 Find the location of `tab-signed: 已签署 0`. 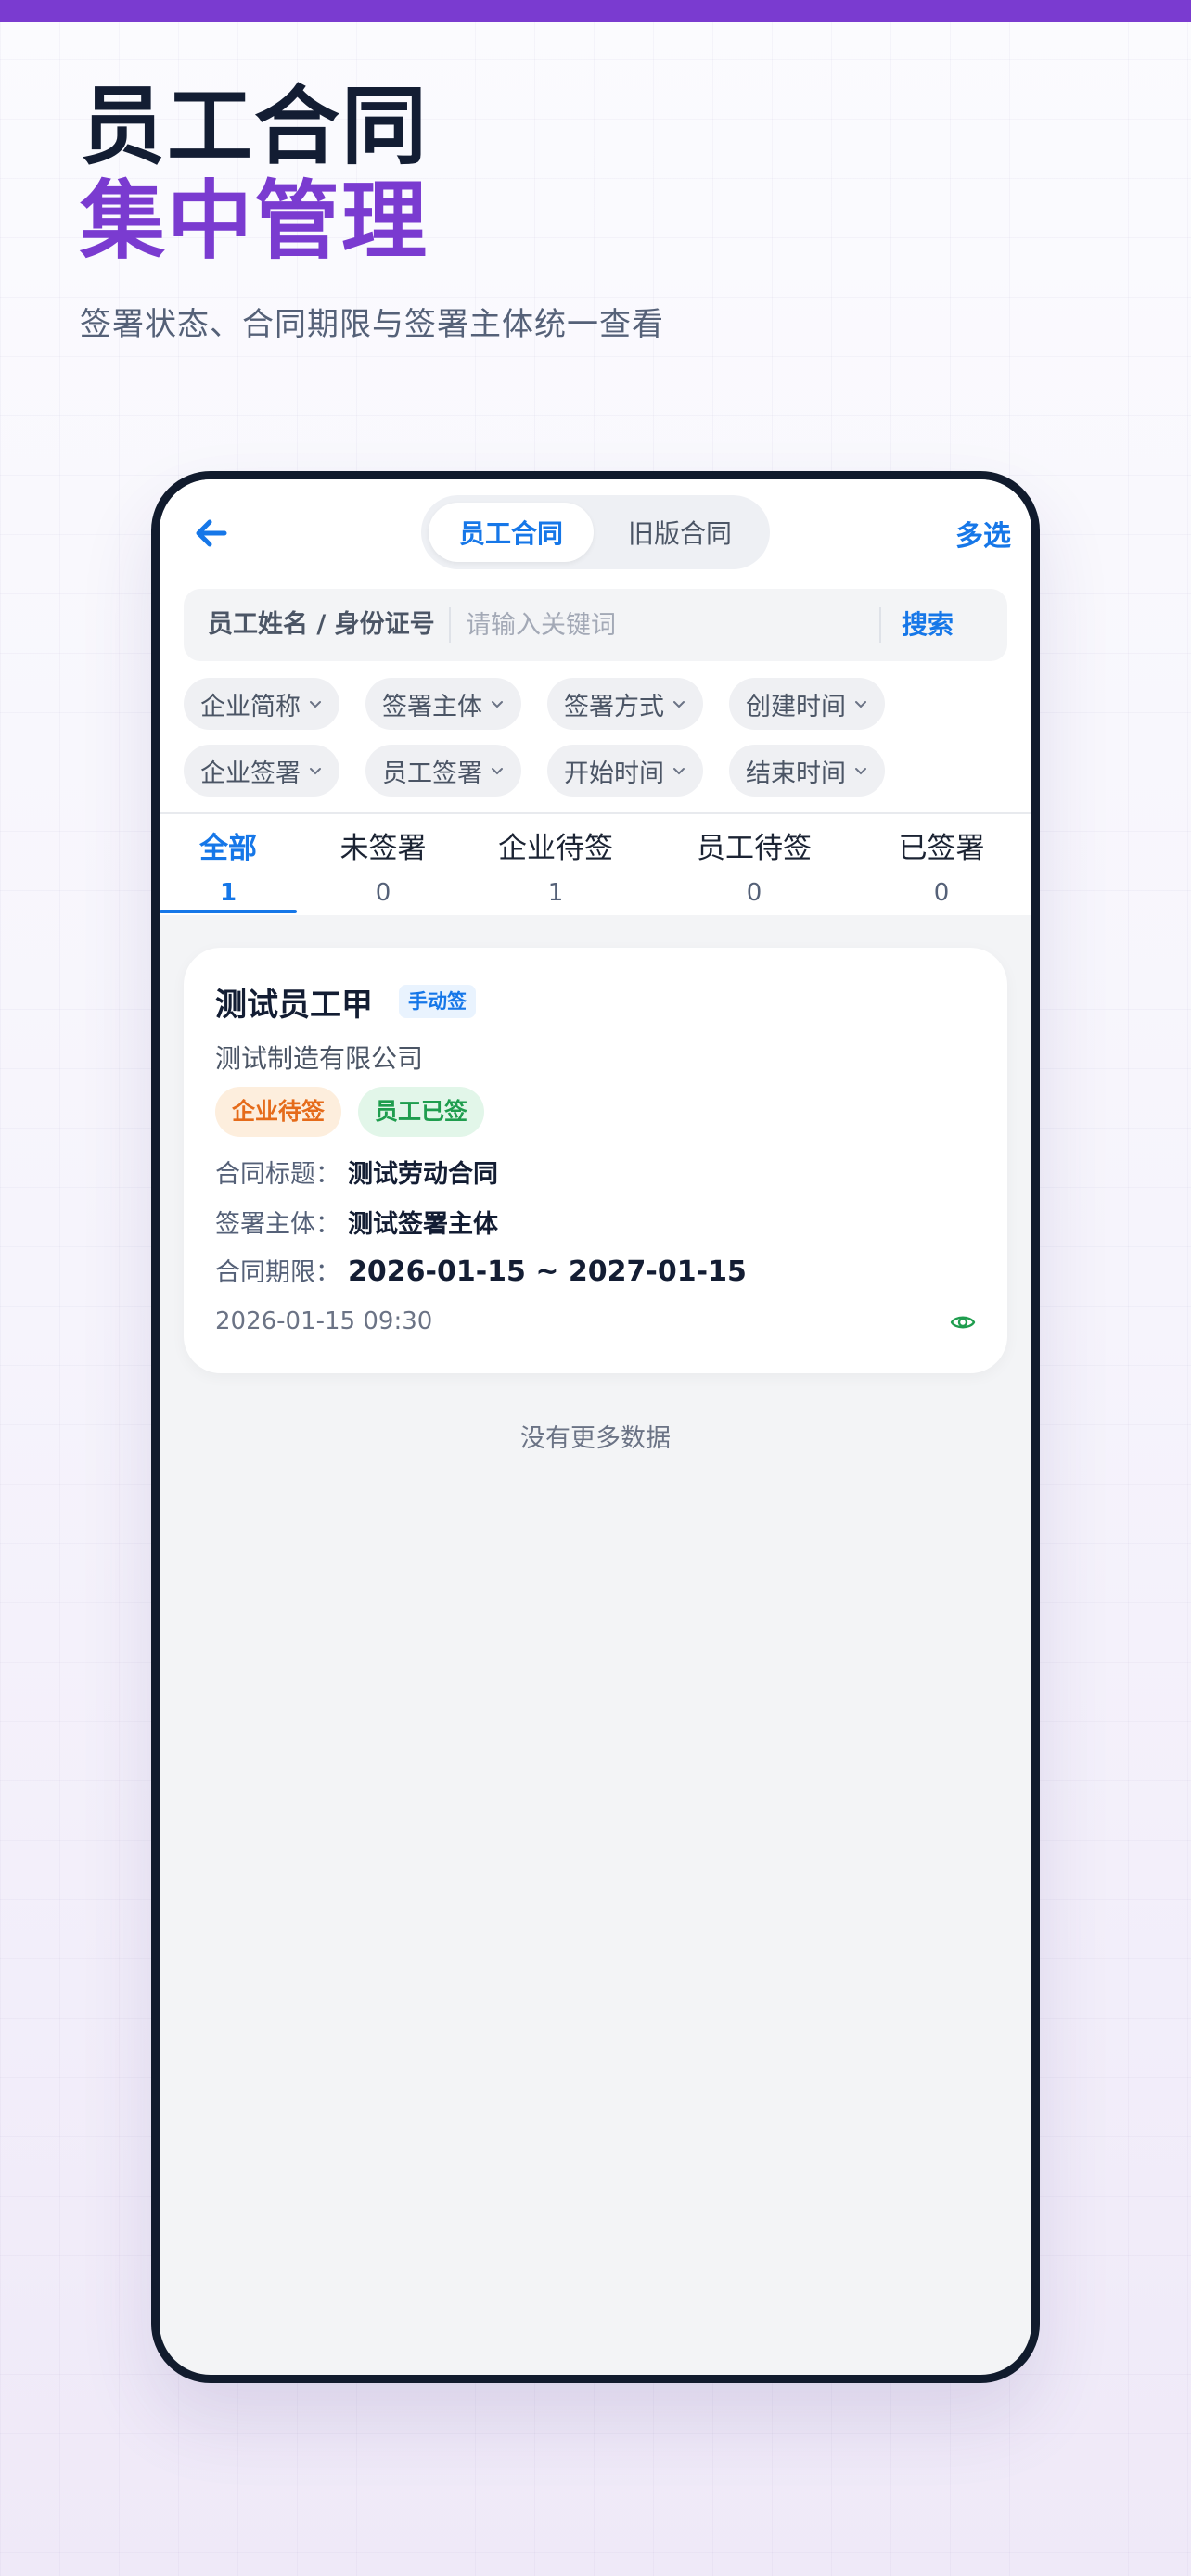

tab-signed: 已签署 0 is located at coordinates (942, 866).